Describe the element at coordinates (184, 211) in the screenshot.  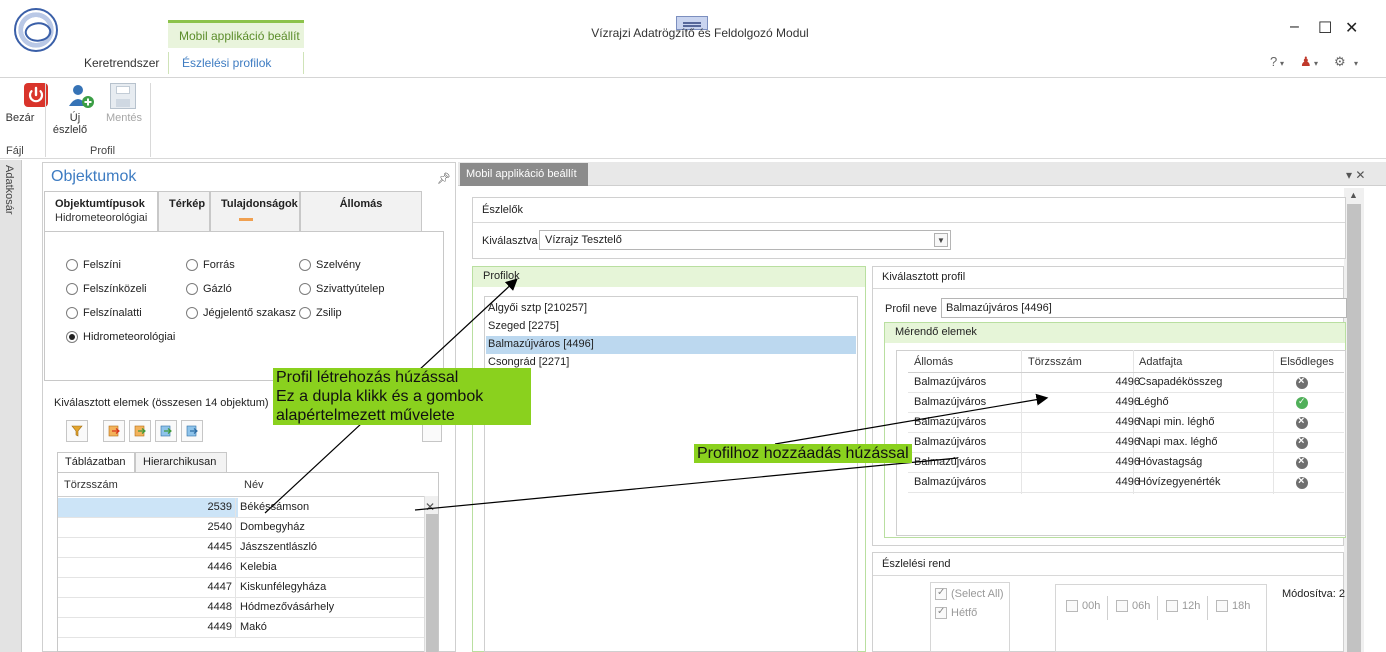
I see `tab-map: Térkép` at that location.